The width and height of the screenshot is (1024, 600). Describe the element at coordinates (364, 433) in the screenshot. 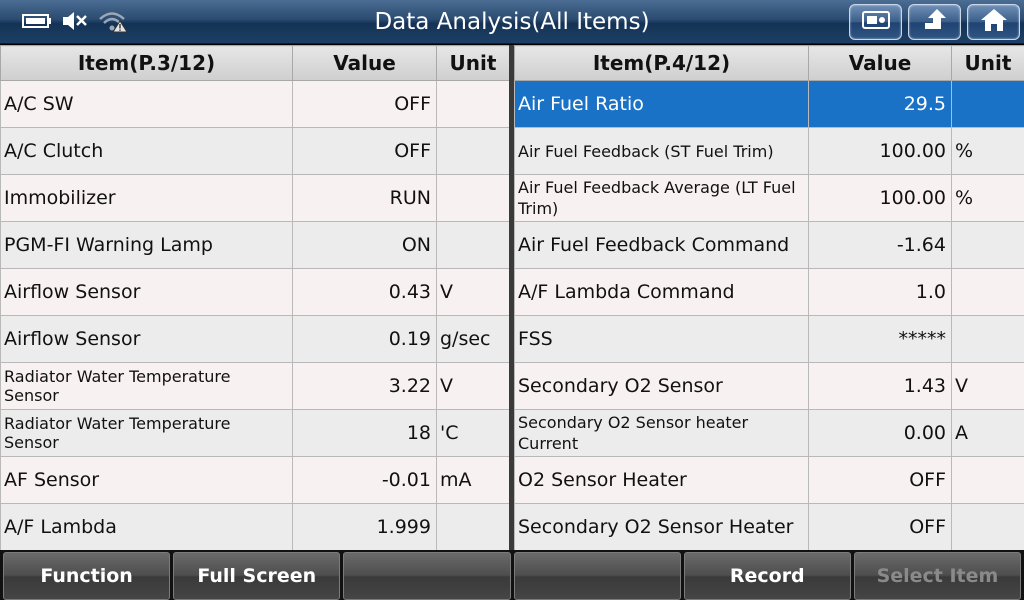

I see `item-value: 18` at that location.